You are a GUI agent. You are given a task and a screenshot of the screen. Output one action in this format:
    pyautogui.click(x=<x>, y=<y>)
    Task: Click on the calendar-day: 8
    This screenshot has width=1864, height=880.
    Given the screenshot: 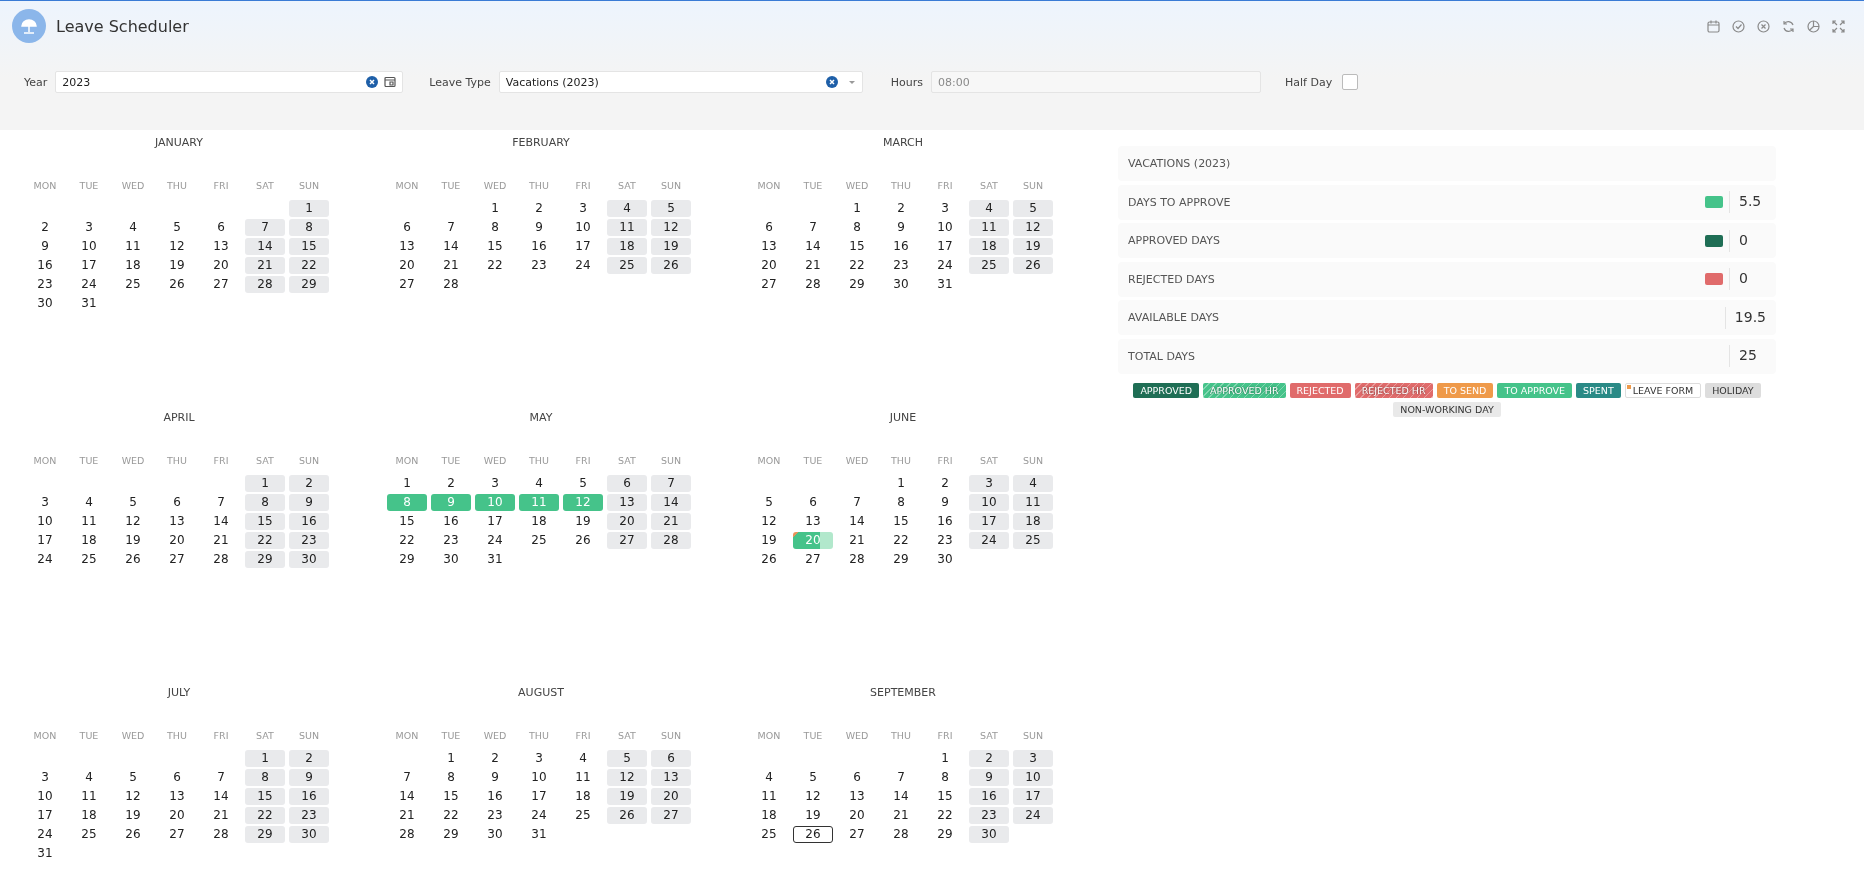 What is the action you would take?
    pyautogui.click(x=901, y=502)
    